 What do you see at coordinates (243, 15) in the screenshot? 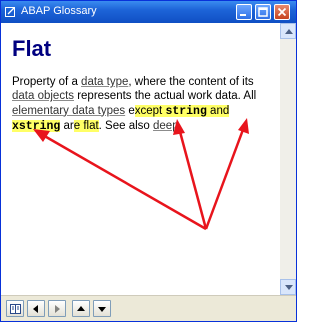
I see `minimize-icon` at bounding box center [243, 15].